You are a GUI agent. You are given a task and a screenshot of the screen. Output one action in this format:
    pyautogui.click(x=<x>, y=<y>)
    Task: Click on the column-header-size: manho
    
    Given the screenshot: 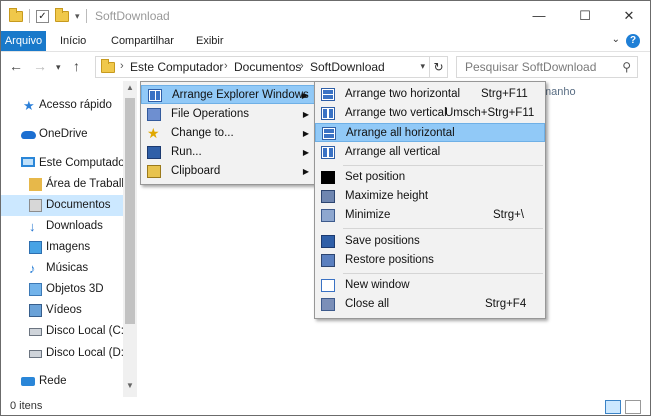 What is the action you would take?
    pyautogui.click(x=559, y=92)
    